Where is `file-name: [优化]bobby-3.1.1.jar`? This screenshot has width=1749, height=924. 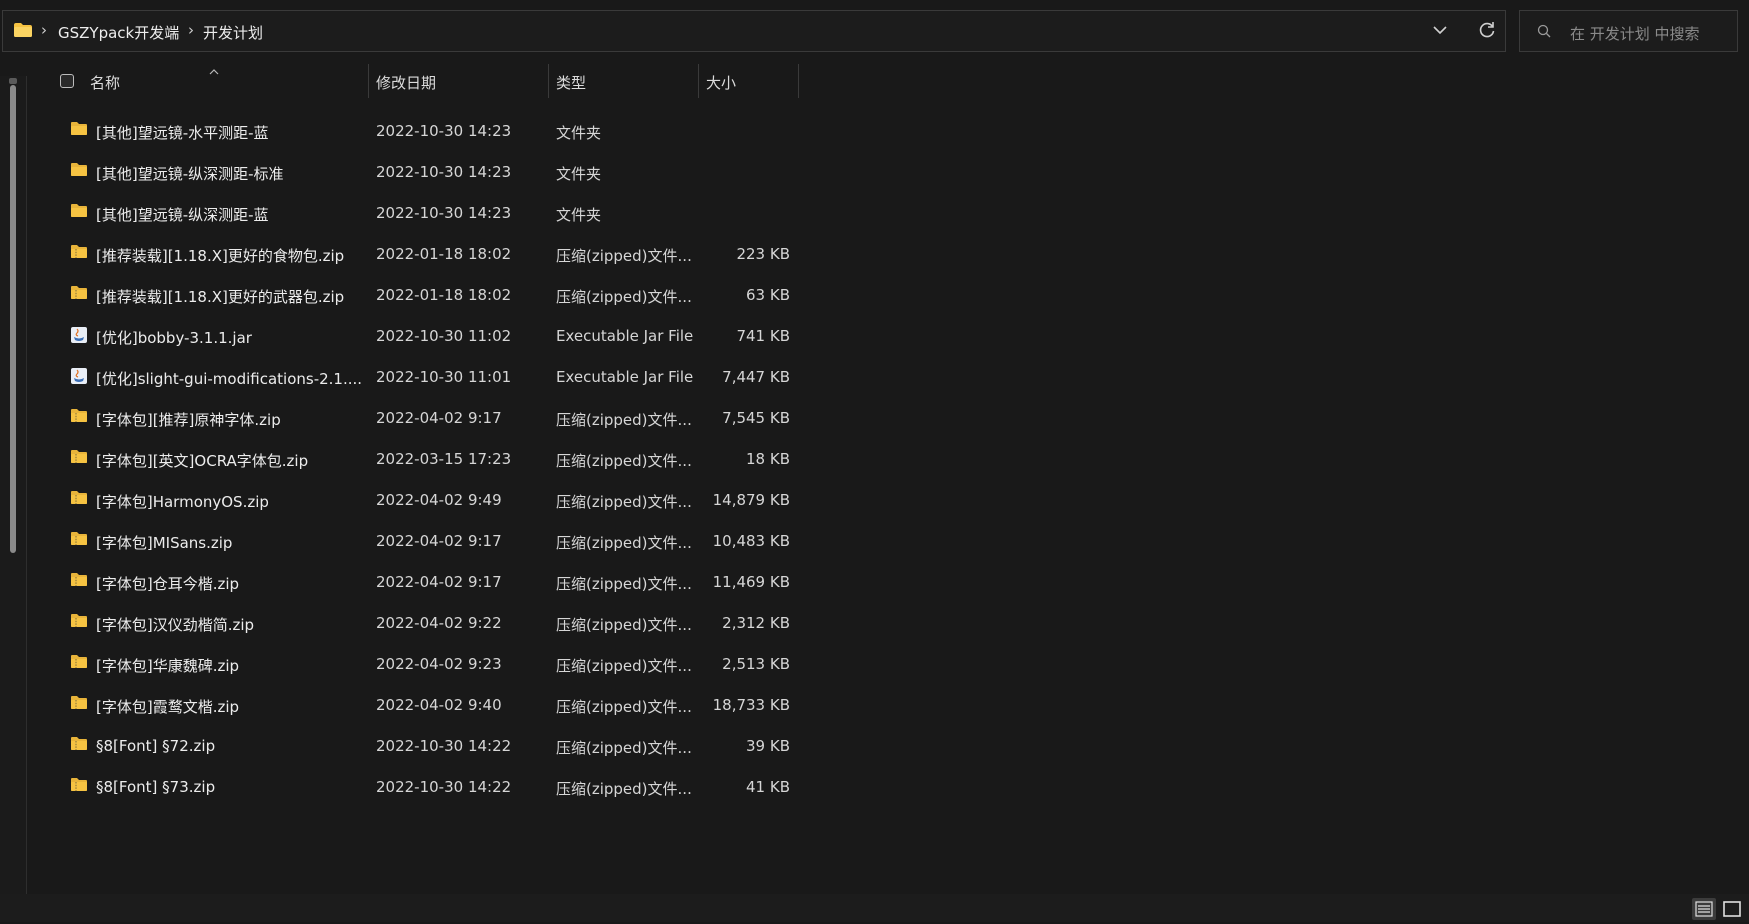 file-name: [优化]bobby-3.1.1.jar is located at coordinates (174, 338).